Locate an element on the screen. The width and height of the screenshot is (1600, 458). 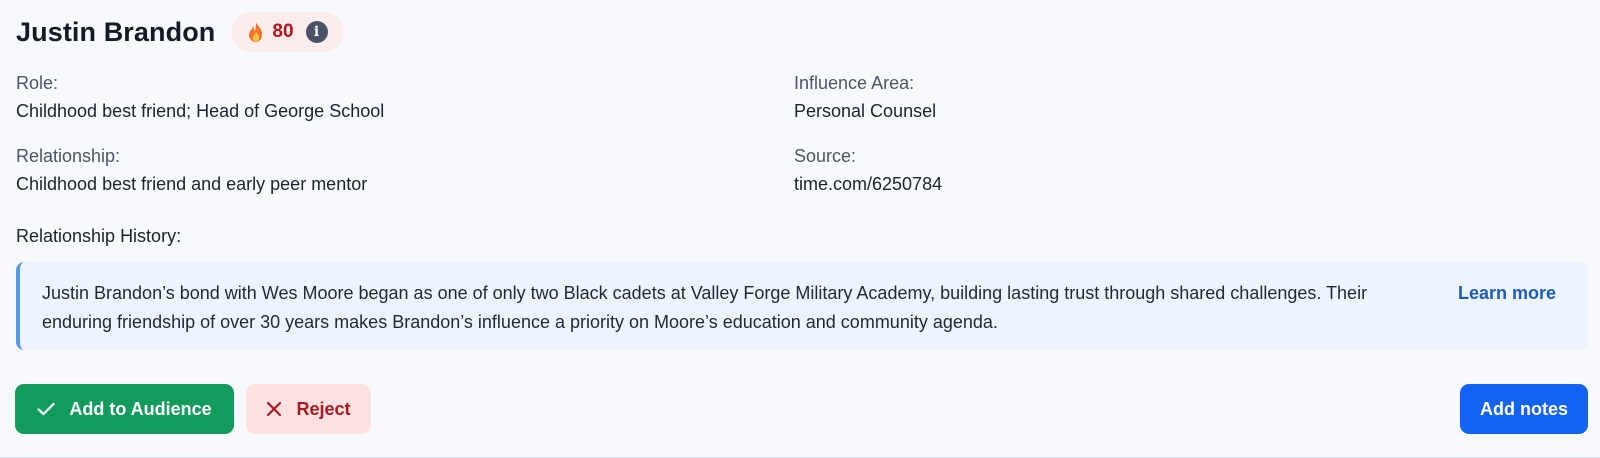
influence-area-value: Personal Counsel is located at coordinates (865, 111).